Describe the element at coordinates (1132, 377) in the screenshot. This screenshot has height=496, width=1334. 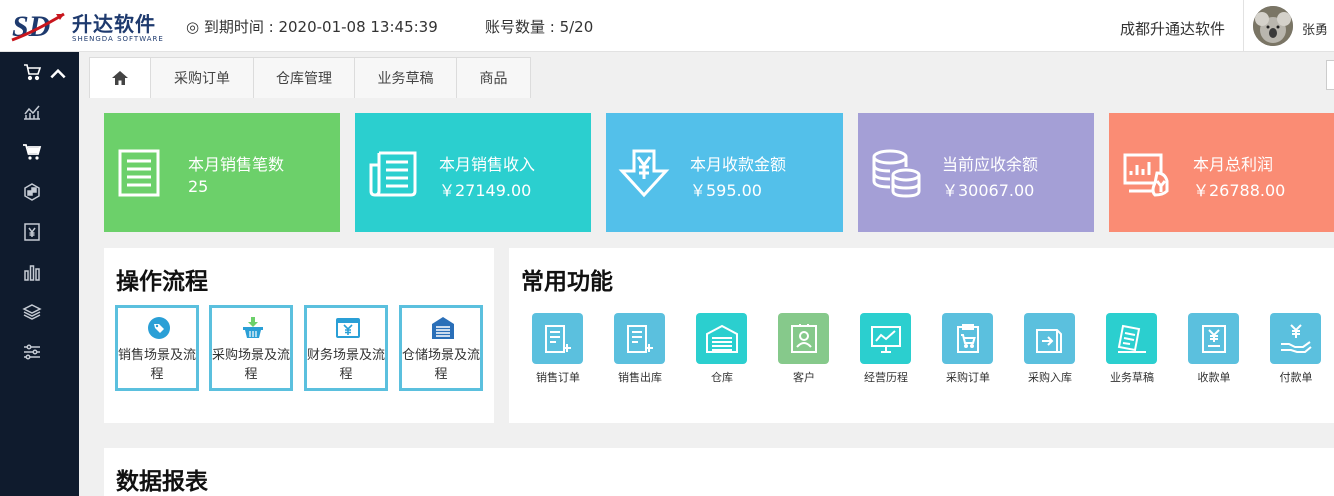
I see `func-label: 业务草稿` at that location.